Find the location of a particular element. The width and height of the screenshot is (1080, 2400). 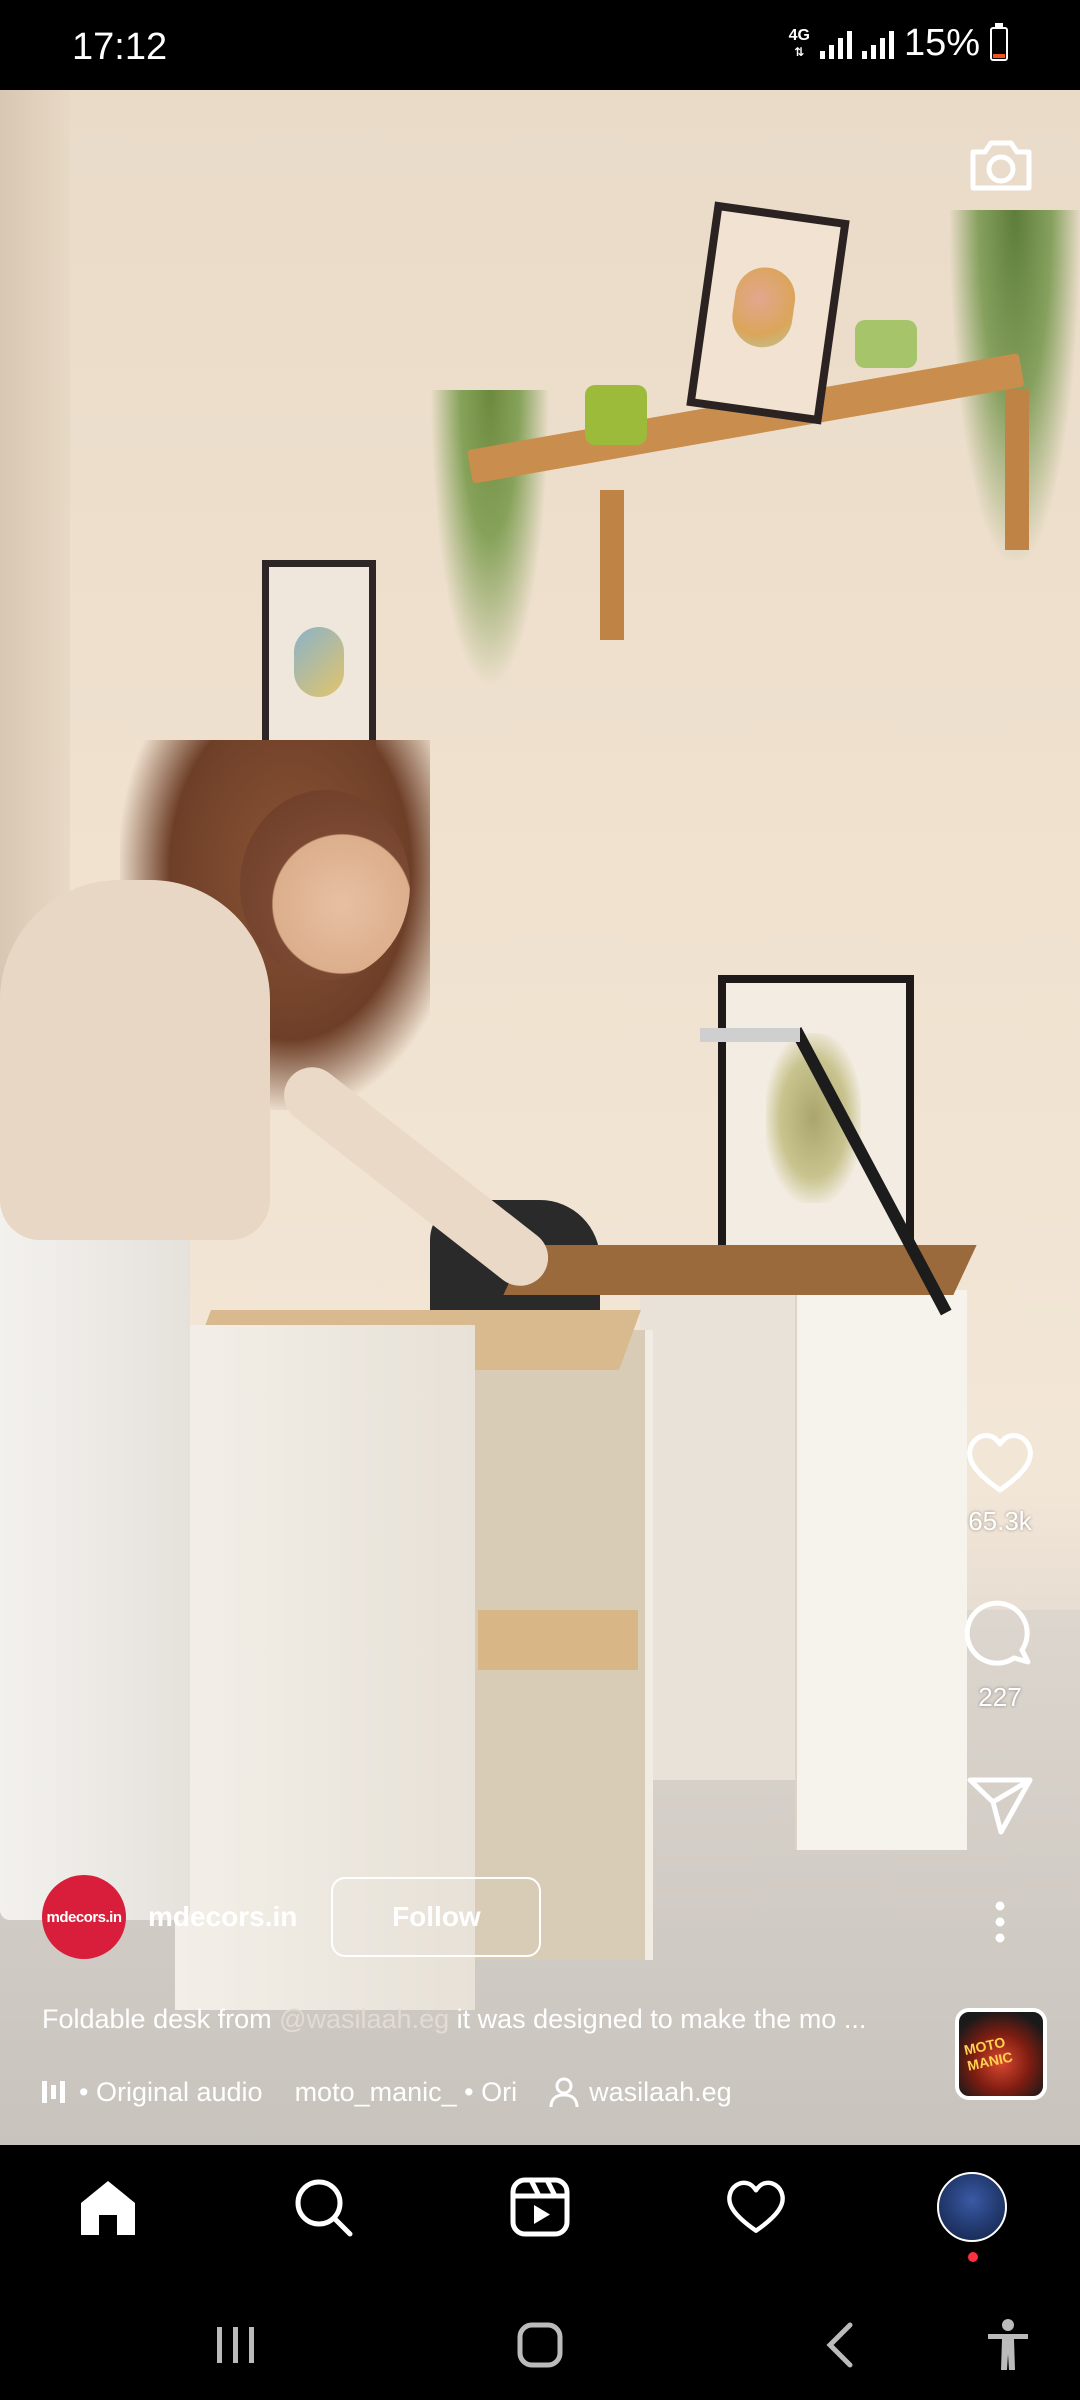

status-time: 17:12 is located at coordinates (120, 47).